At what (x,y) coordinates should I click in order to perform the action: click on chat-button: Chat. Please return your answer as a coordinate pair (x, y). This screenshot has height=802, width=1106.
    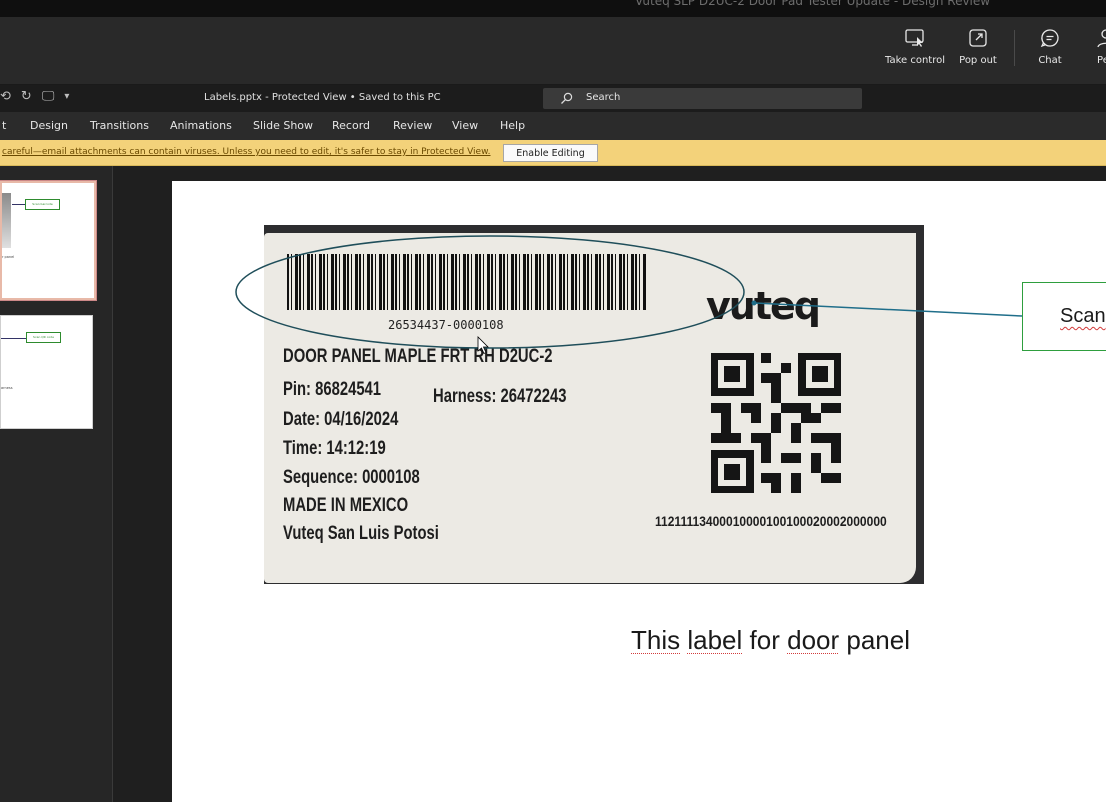
    Looking at the image, I should click on (1050, 46).